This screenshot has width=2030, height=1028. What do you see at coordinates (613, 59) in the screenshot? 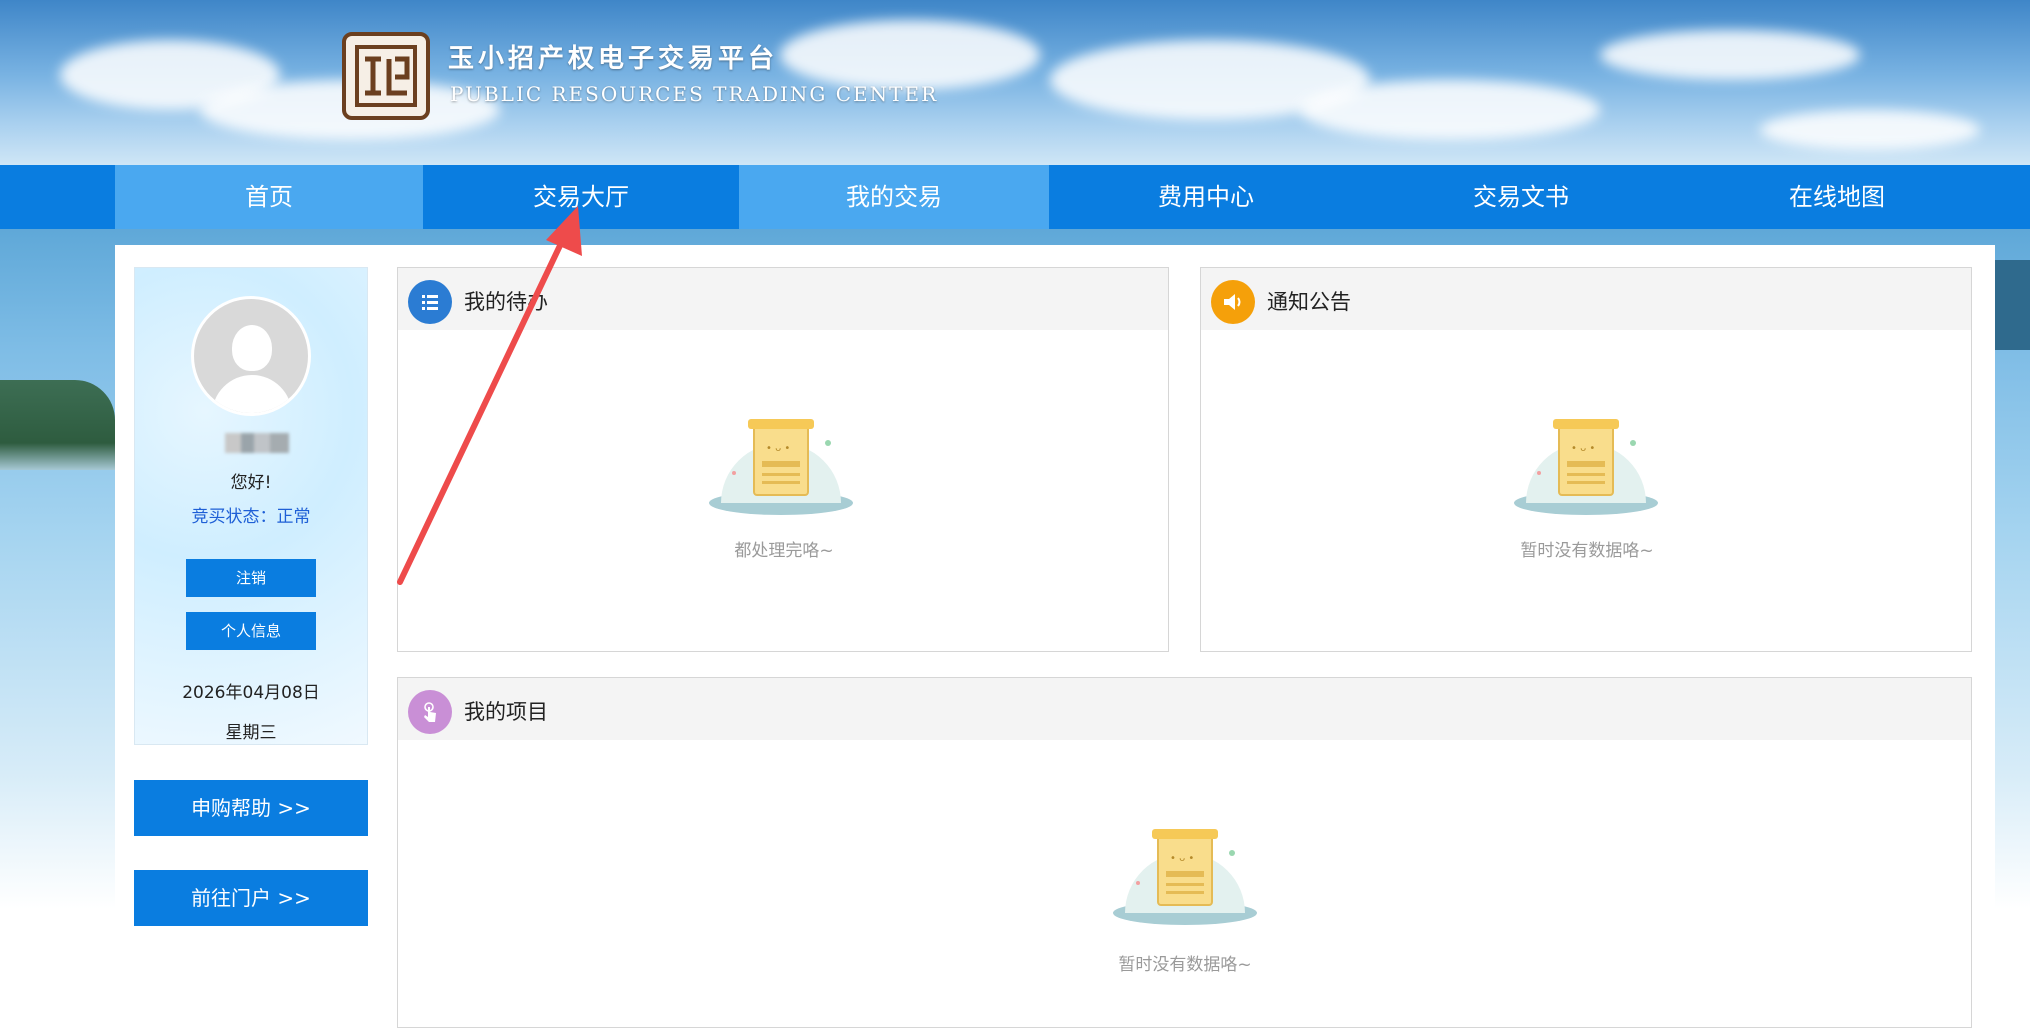
I see `site-title: 玉小招产权电子交易平台` at bounding box center [613, 59].